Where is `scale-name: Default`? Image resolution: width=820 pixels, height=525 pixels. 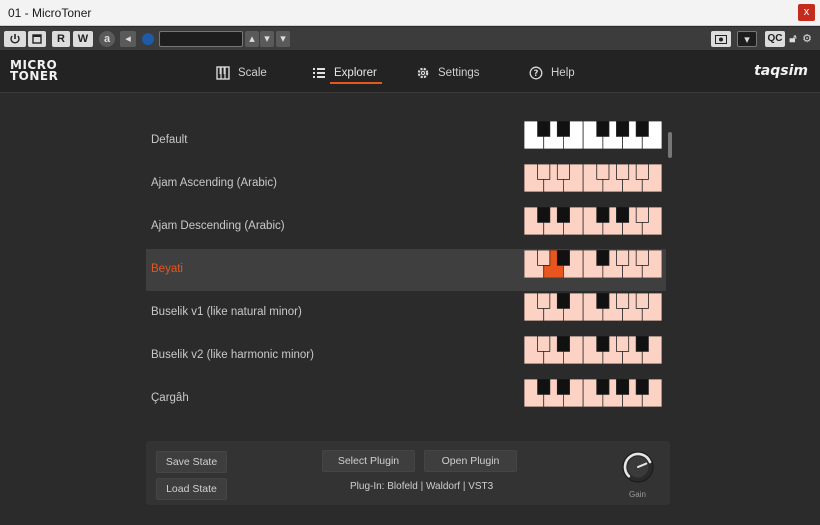 scale-name: Default is located at coordinates (169, 140).